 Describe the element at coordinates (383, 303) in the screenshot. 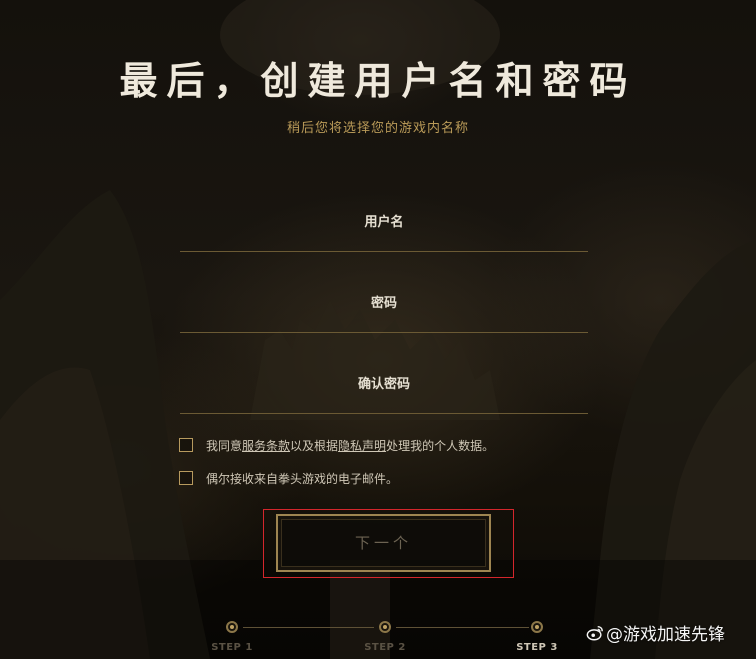

I see `password-label: 密码` at that location.